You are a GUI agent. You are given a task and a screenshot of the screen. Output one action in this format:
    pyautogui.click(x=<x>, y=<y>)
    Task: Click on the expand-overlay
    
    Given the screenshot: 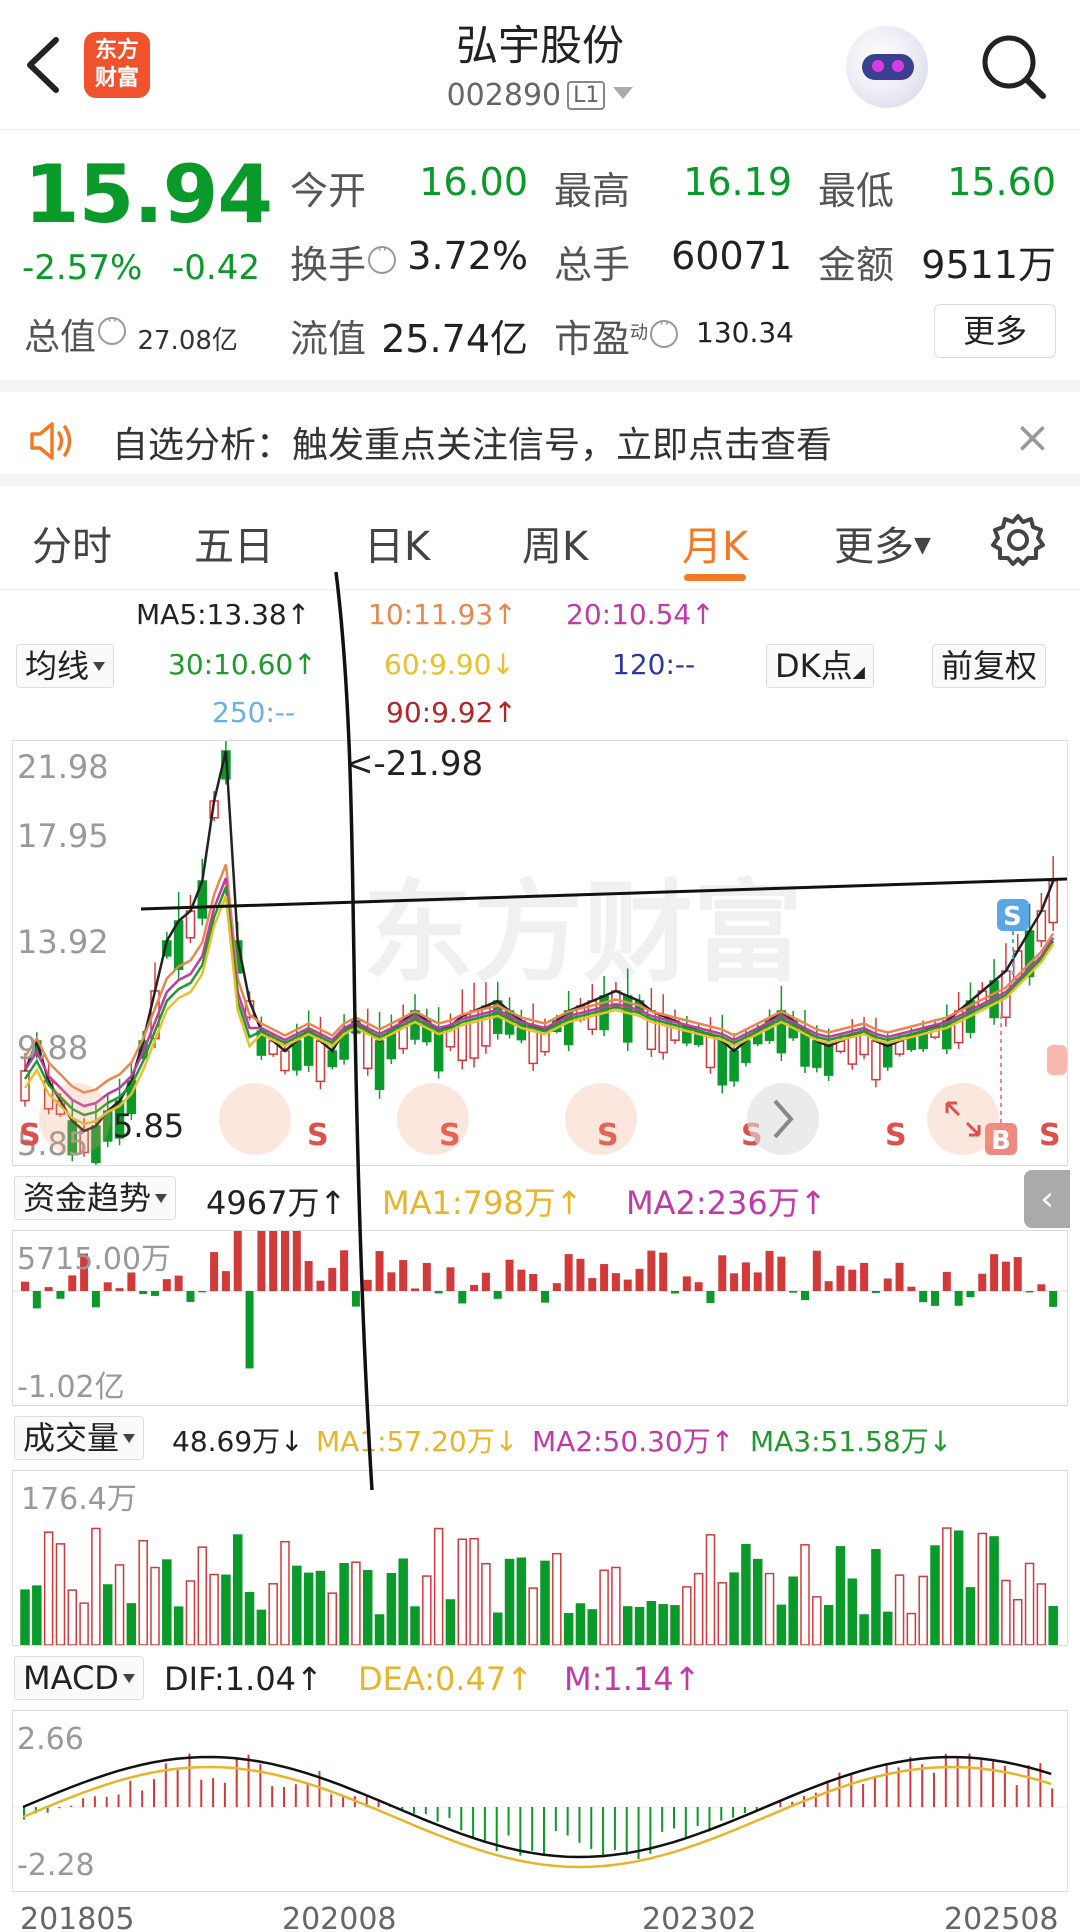 What is the action you would take?
    pyautogui.click(x=963, y=1119)
    